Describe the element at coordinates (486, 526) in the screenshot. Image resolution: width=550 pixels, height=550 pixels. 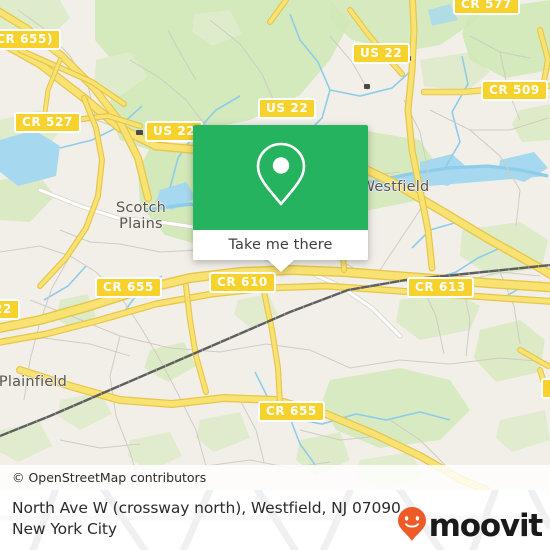
I see `moovit-wordmark: moovit` at that location.